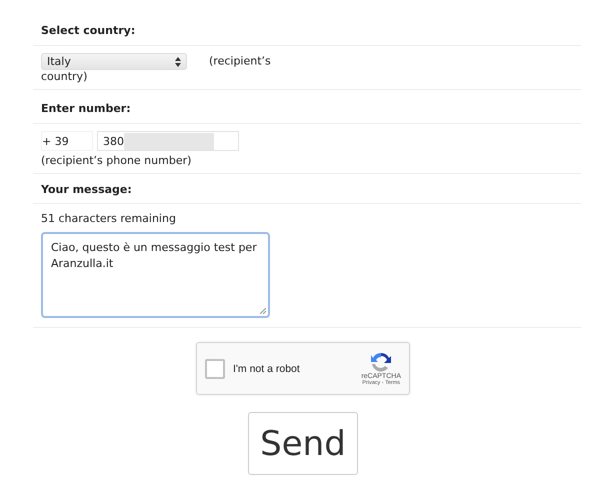  Describe the element at coordinates (114, 61) in the screenshot. I see `country-select: Italy` at that location.